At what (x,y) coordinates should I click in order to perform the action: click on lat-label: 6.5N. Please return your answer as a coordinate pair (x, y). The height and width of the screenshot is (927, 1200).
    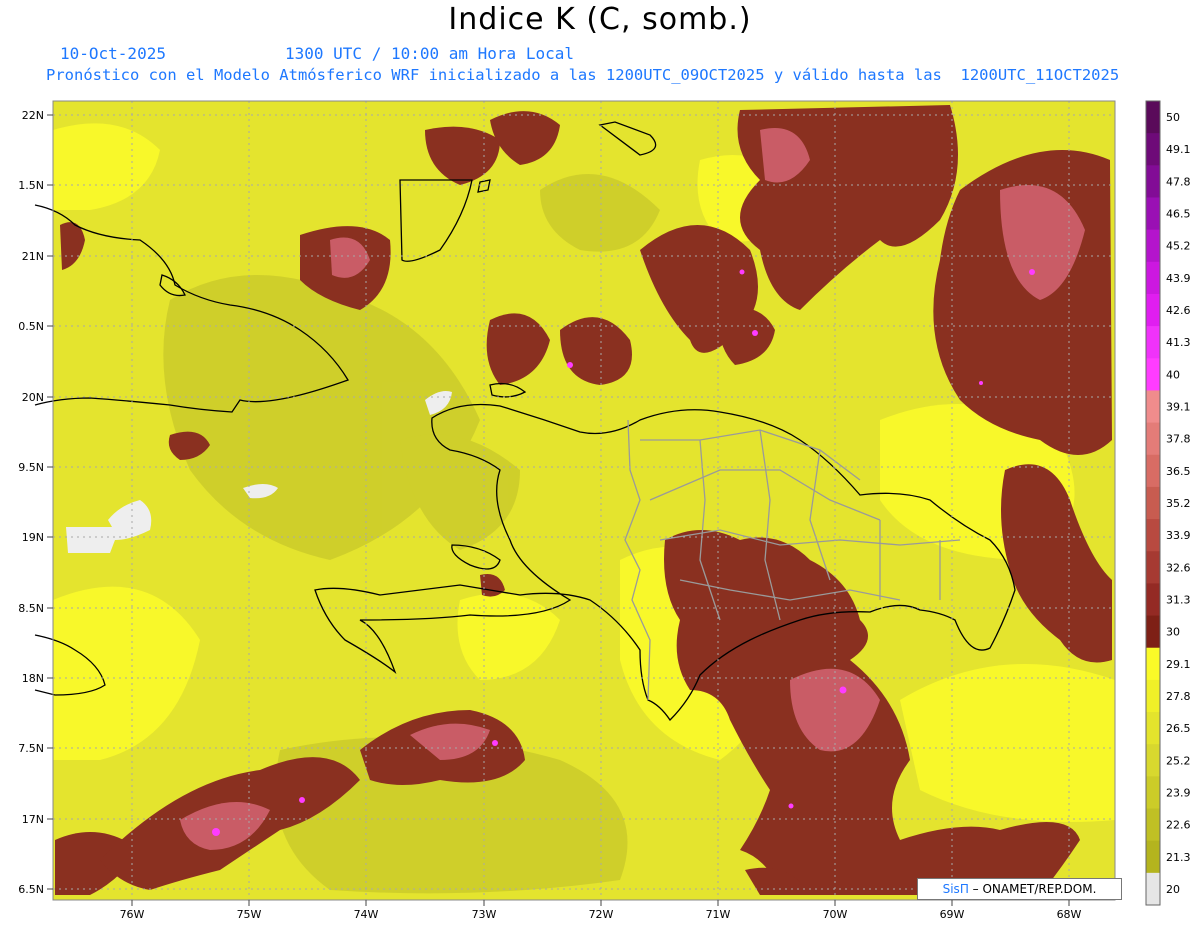
    Looking at the image, I should click on (31, 889).